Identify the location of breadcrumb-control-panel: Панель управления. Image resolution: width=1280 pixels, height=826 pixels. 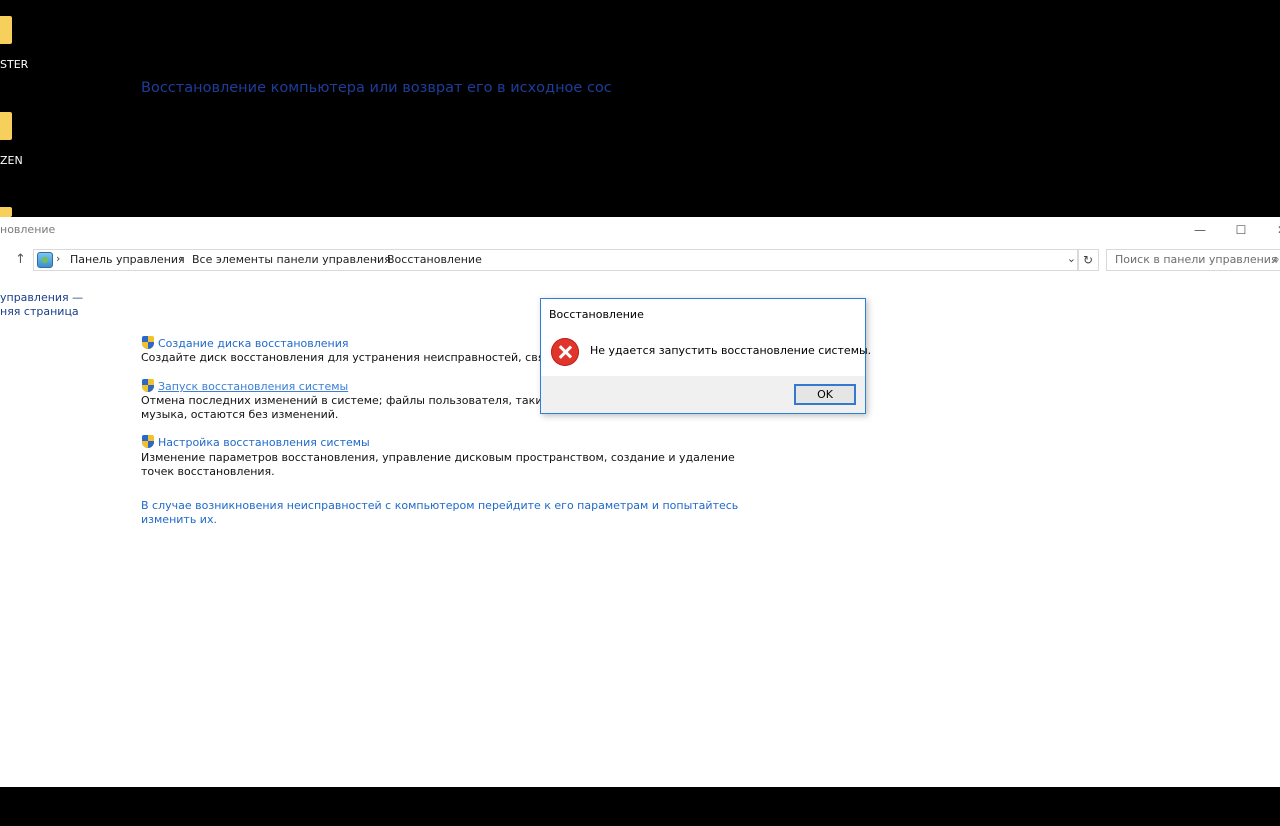
(127, 259).